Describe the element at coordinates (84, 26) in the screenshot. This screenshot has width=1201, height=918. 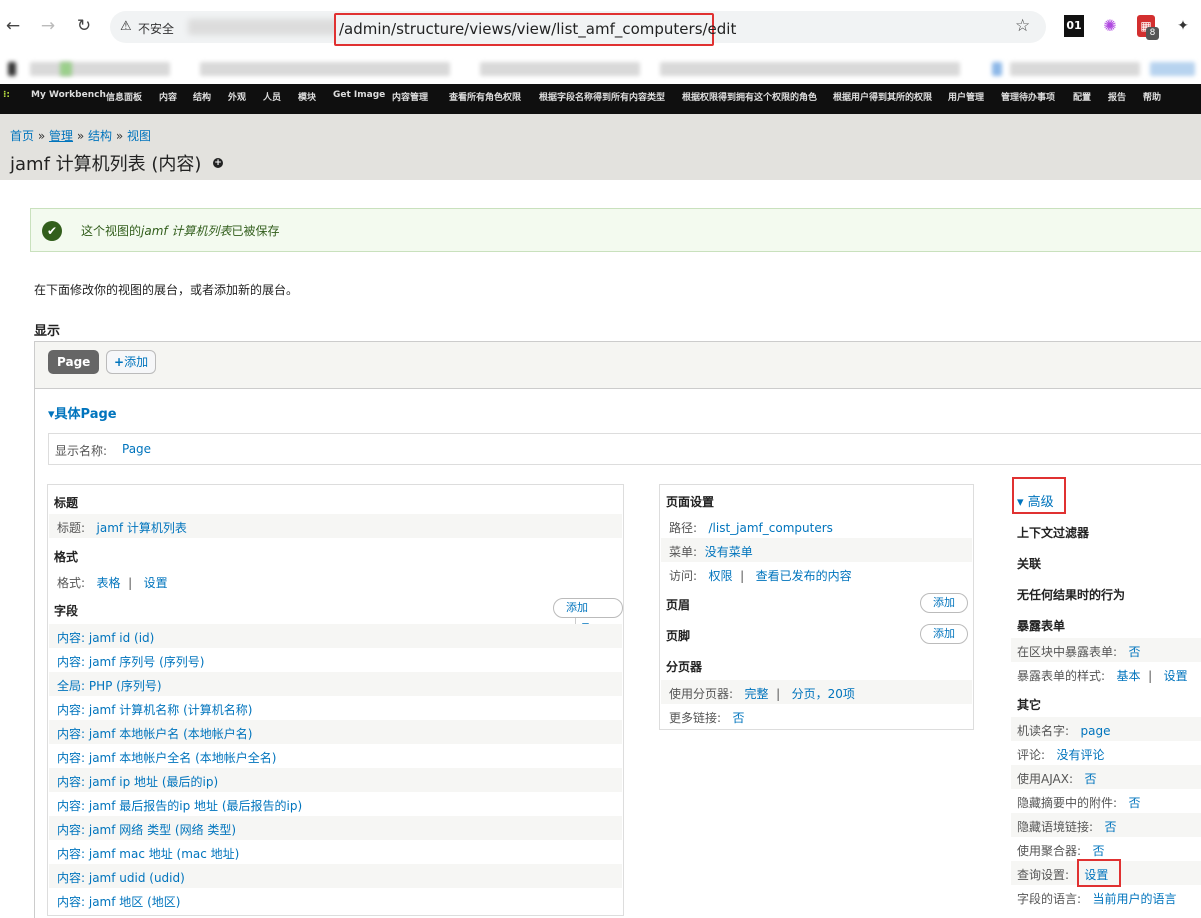
I see `reload-icon: ↻` at that location.